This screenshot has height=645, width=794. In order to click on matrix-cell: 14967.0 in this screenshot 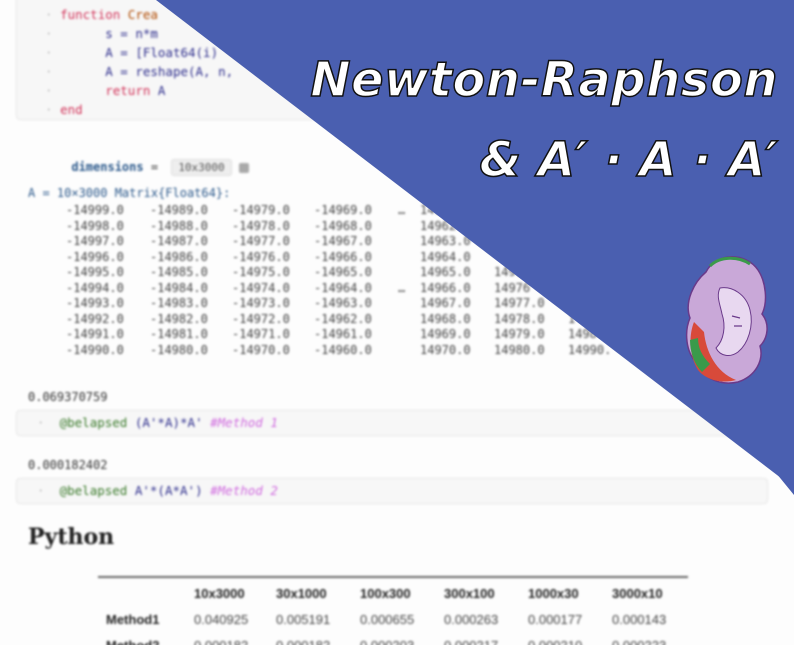, I will do `click(445, 303)`.